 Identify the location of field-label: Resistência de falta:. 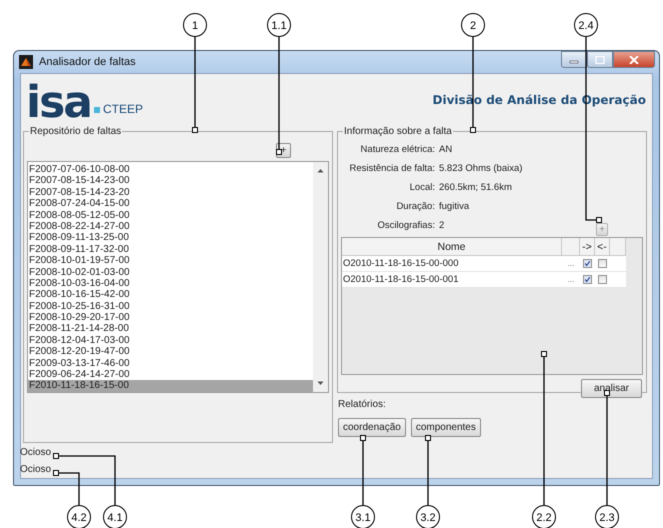
(392, 169).